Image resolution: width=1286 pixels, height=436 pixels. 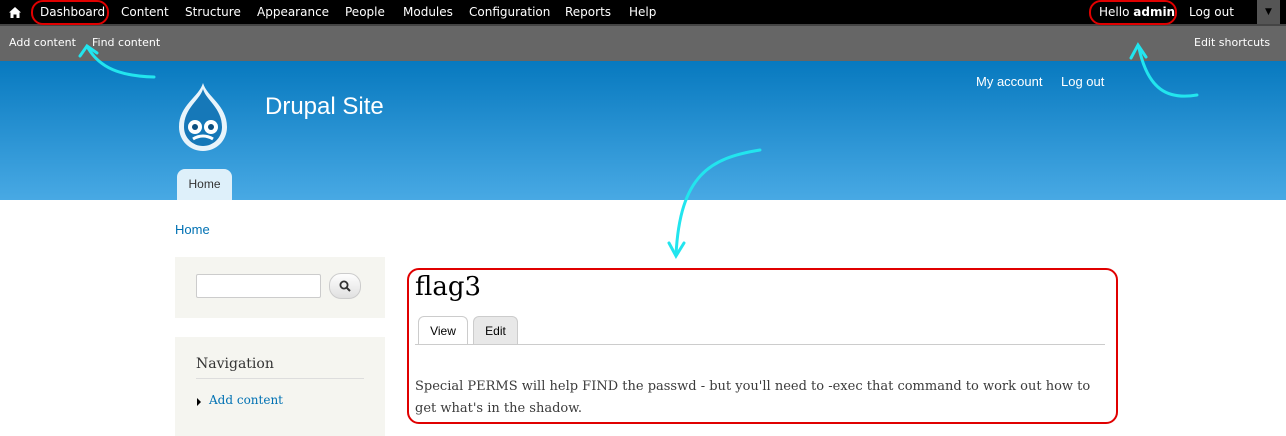 I want to click on navigation-block: Navigation Add content, so click(x=280, y=386).